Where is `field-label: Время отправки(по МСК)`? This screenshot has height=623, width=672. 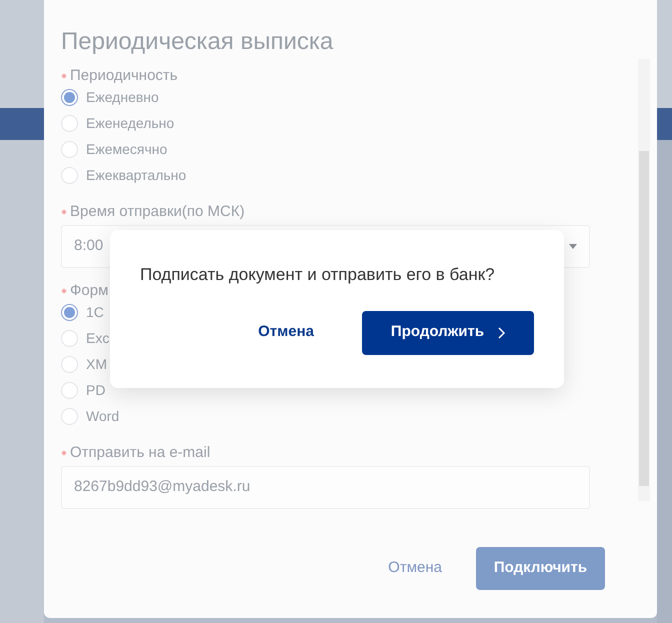
field-label: Время отправки(по МСК) is located at coordinates (157, 212).